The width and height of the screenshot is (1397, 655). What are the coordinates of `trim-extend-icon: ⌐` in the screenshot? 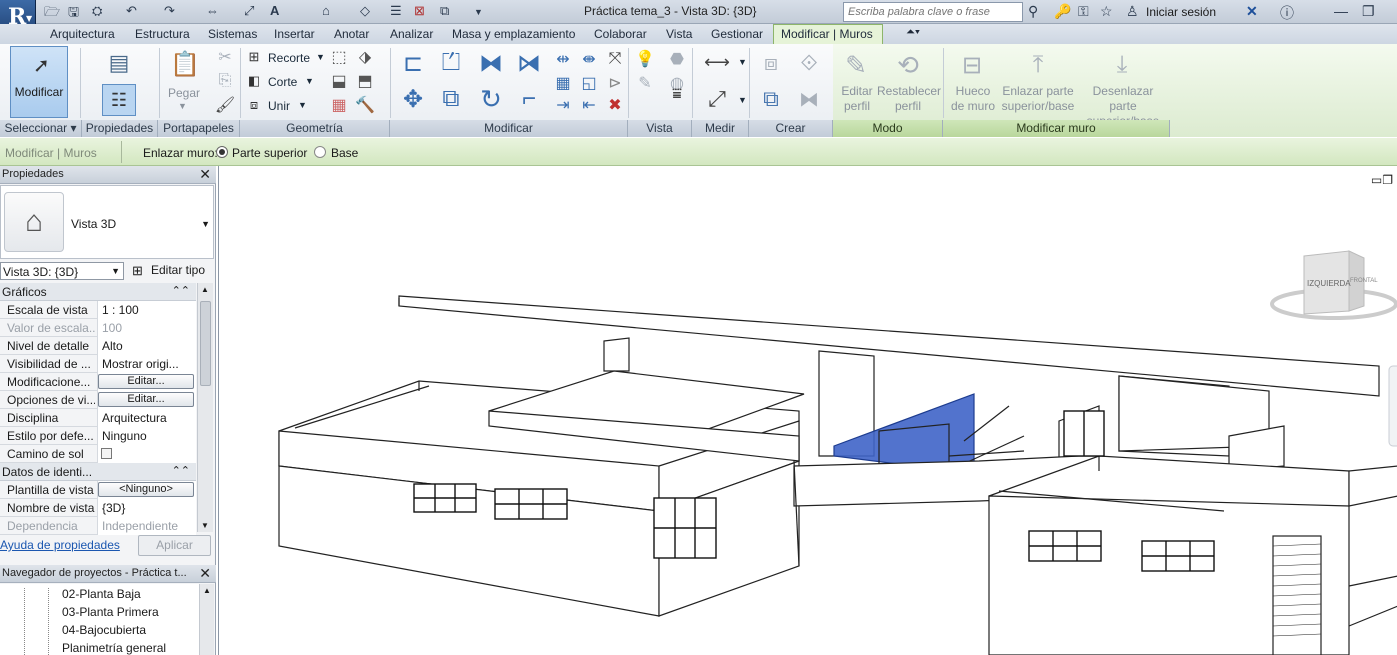 It's located at (529, 99).